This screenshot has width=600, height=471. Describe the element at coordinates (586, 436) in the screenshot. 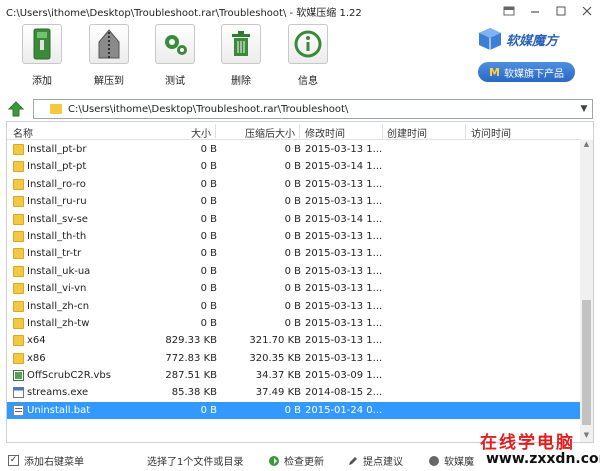

I see `scroll-down-icon: ▼` at that location.